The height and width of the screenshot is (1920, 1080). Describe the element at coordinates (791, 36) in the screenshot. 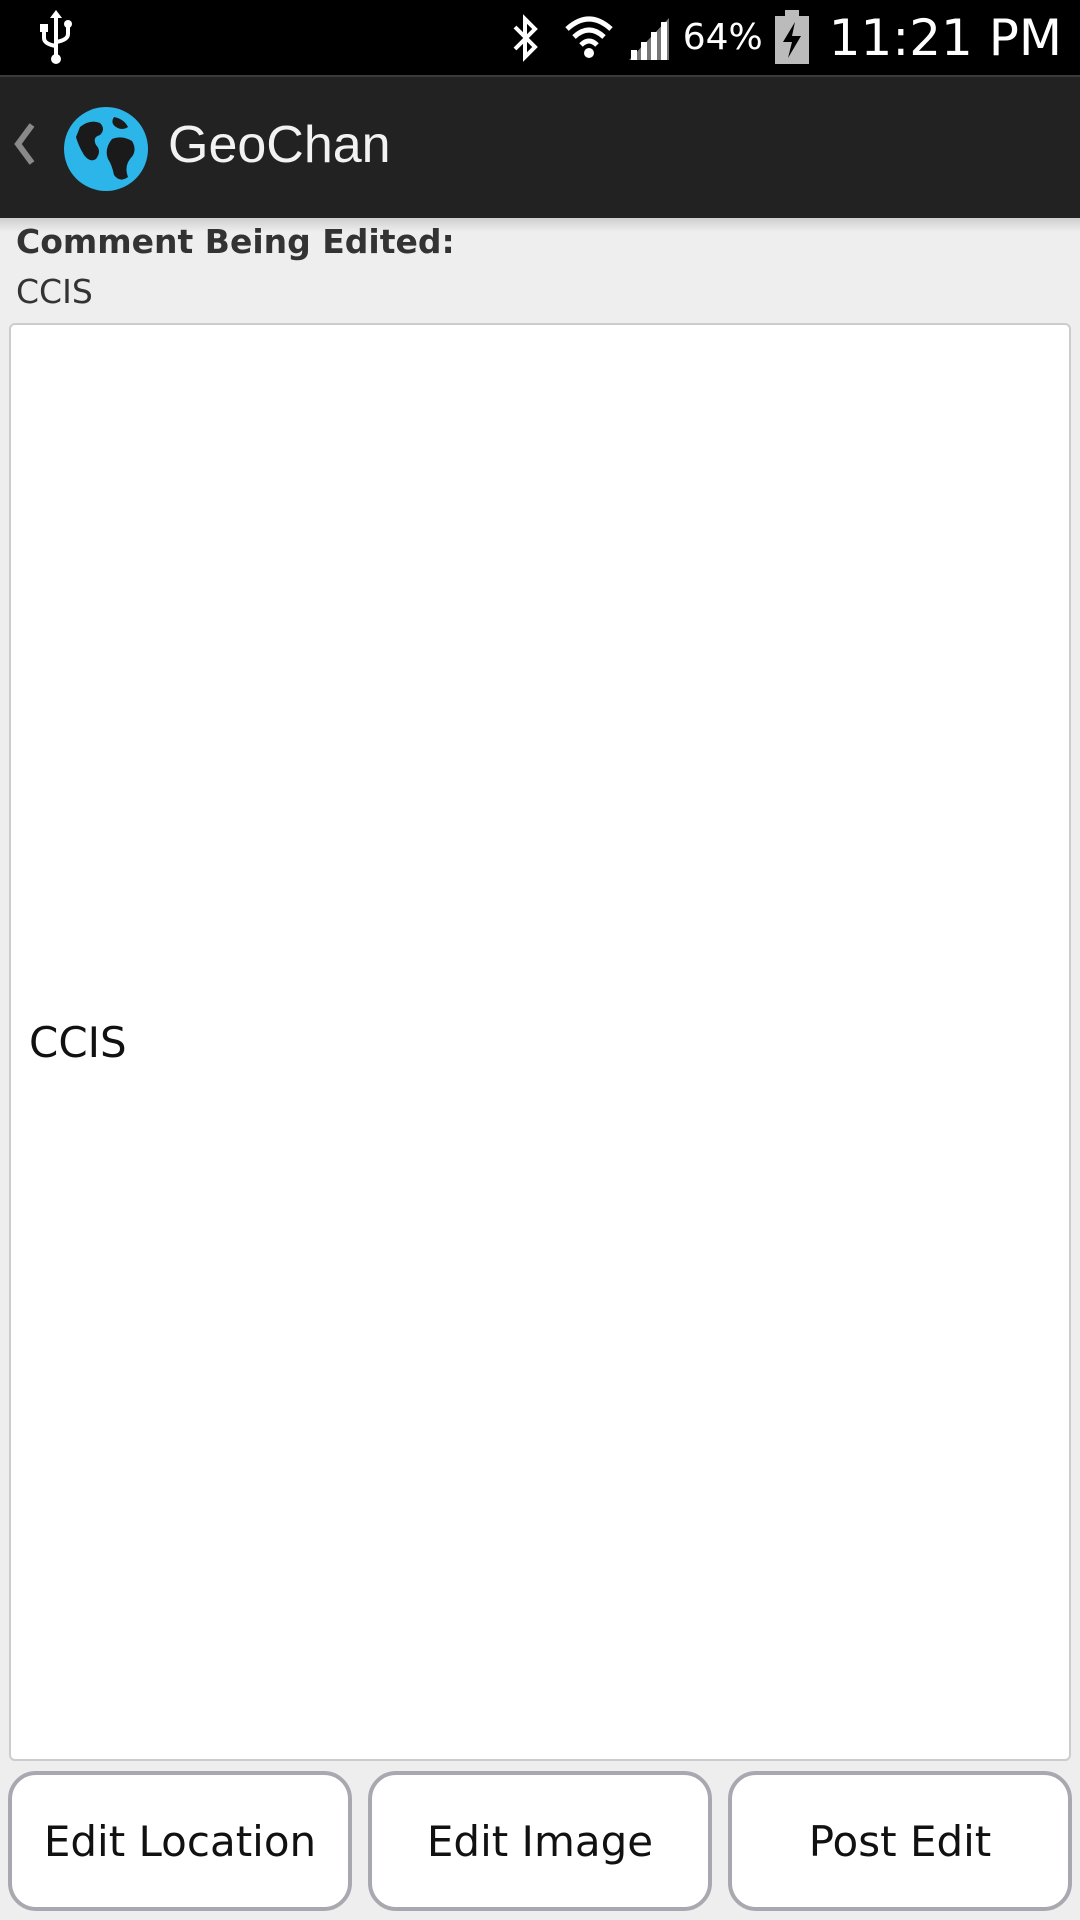

I see `battery-charging-icon` at that location.